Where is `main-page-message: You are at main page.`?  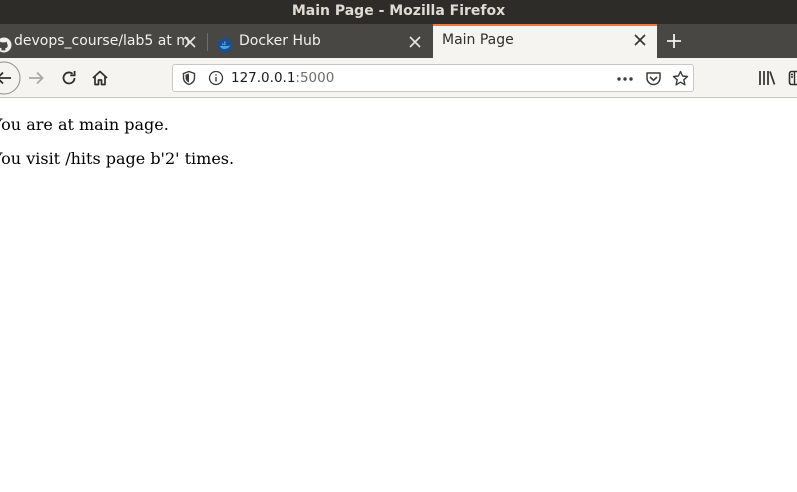
main-page-message: You are at main page. is located at coordinates (84, 124).